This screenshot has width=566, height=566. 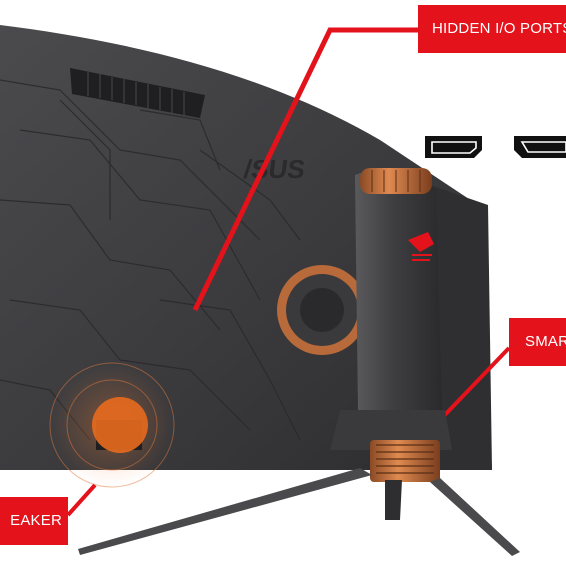 What do you see at coordinates (405, 461) in the screenshot?
I see `stand-base-copper` at bounding box center [405, 461].